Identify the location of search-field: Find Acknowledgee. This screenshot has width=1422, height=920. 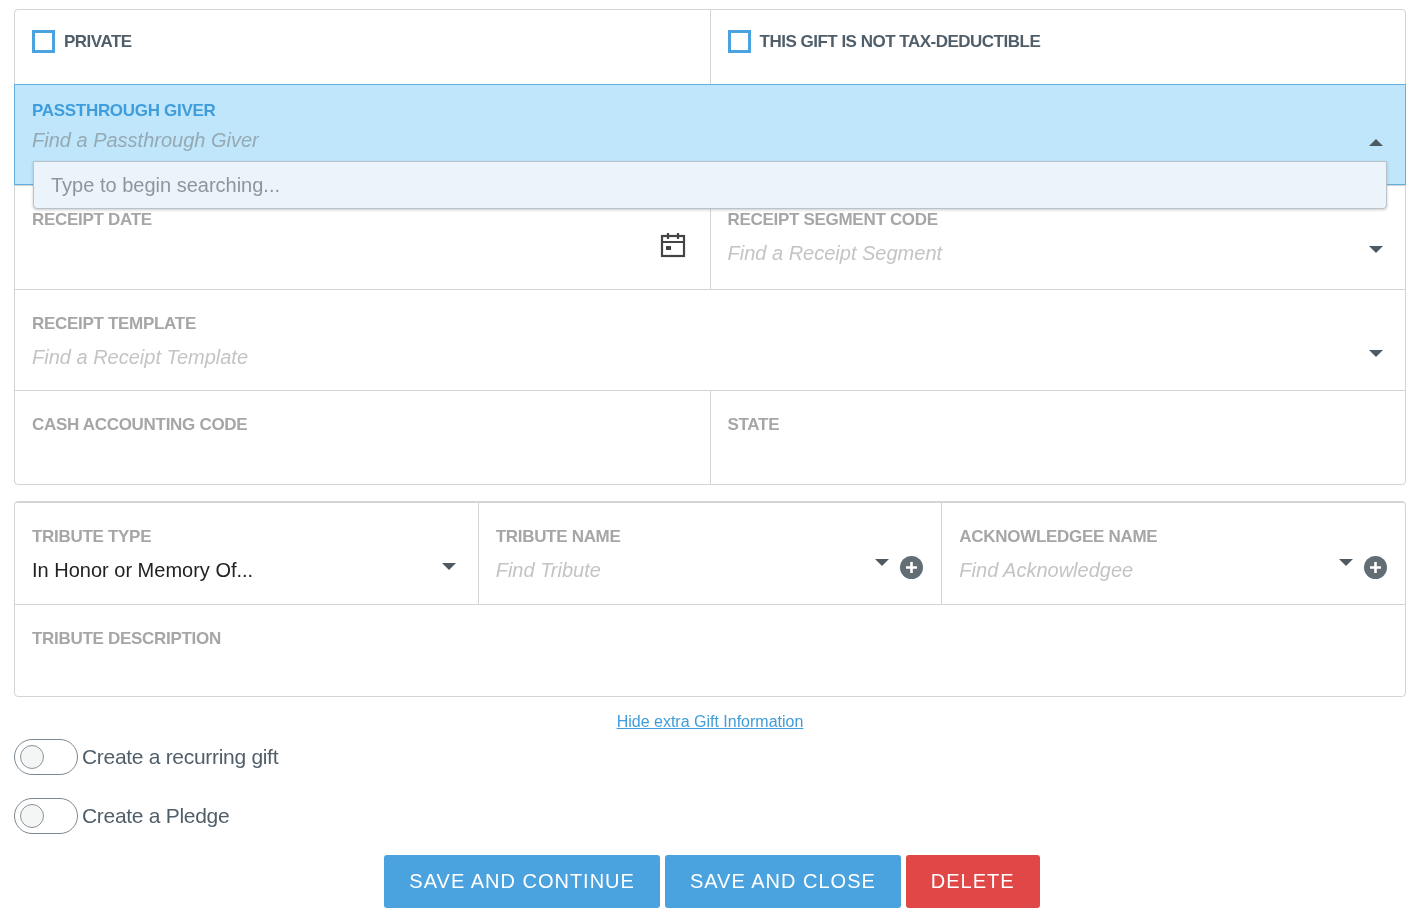
(1046, 570).